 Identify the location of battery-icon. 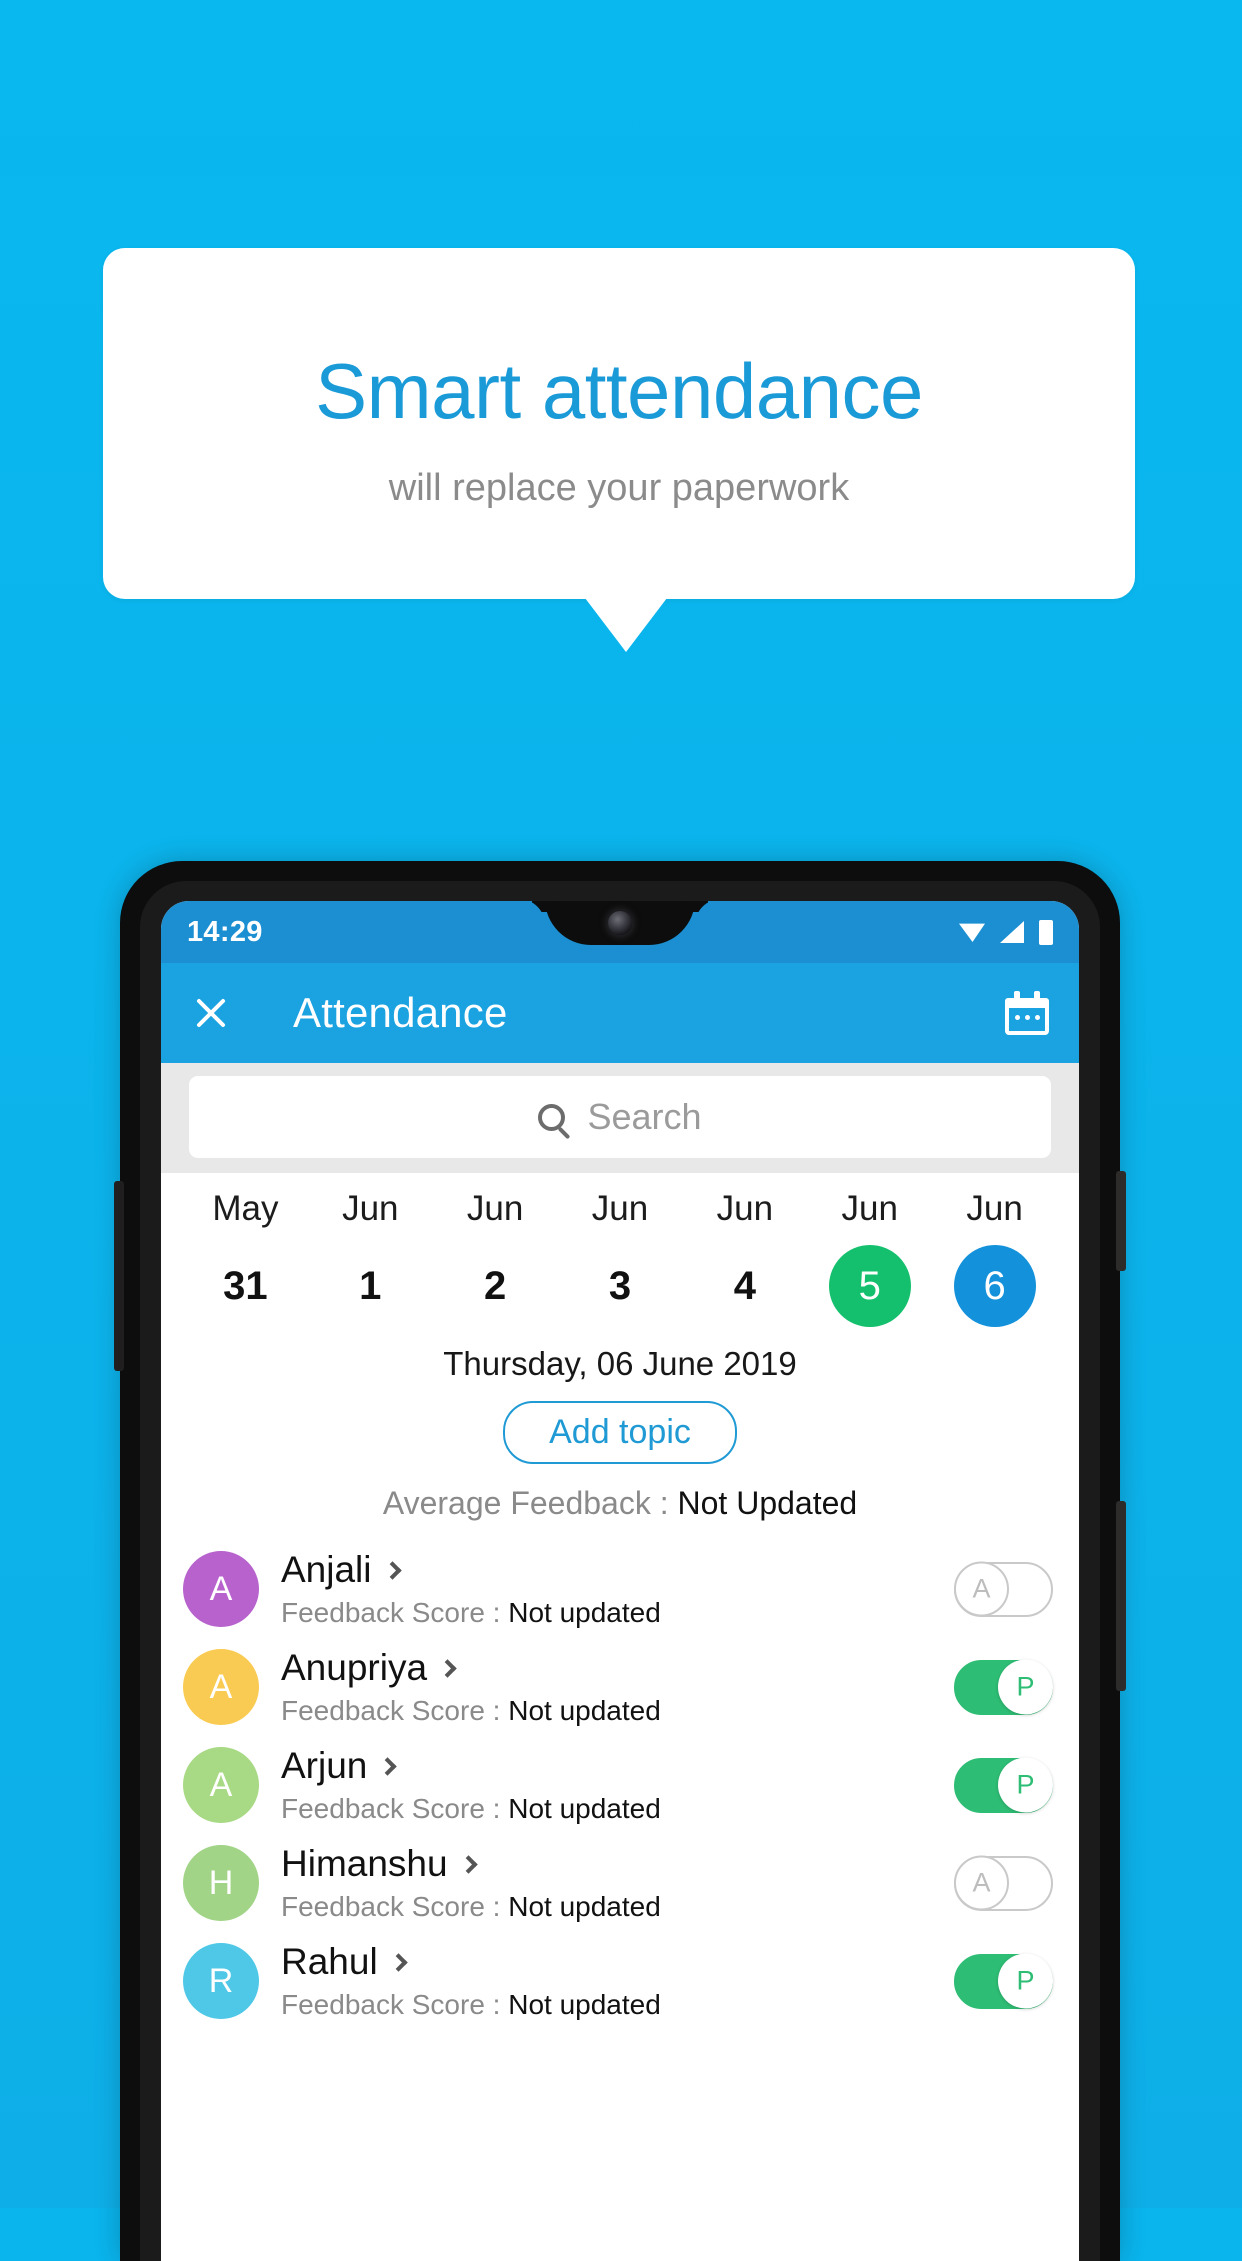
(1046, 932).